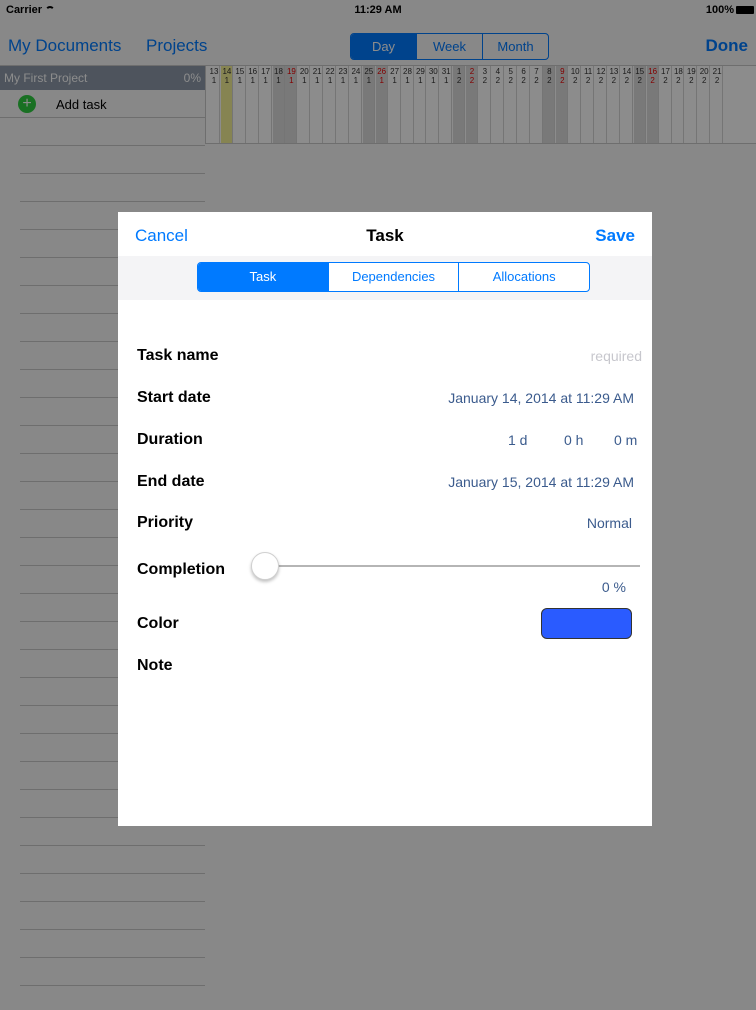  What do you see at coordinates (586, 623) in the screenshot?
I see `color-swatch` at bounding box center [586, 623].